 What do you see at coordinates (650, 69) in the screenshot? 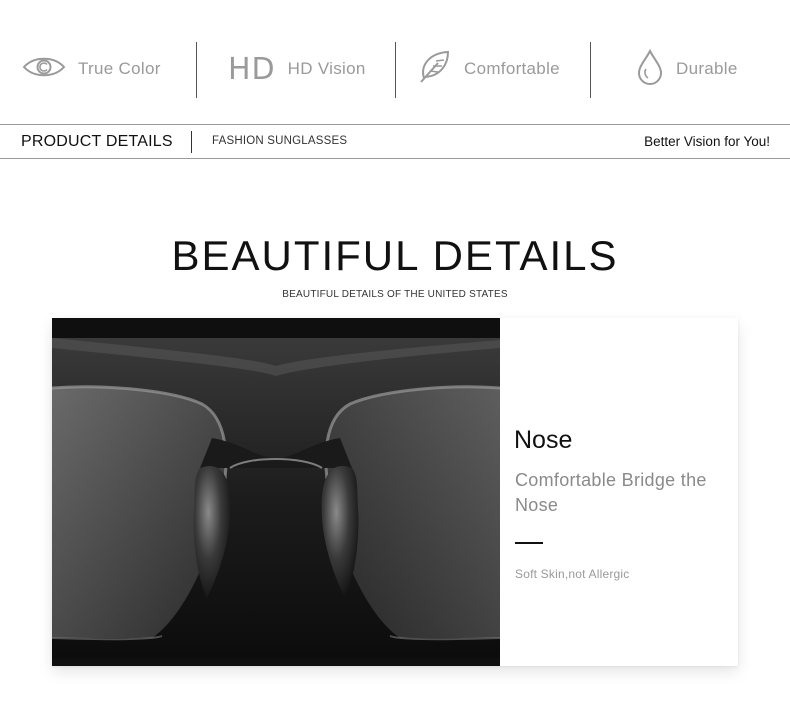
I see `water-drop-icon` at bounding box center [650, 69].